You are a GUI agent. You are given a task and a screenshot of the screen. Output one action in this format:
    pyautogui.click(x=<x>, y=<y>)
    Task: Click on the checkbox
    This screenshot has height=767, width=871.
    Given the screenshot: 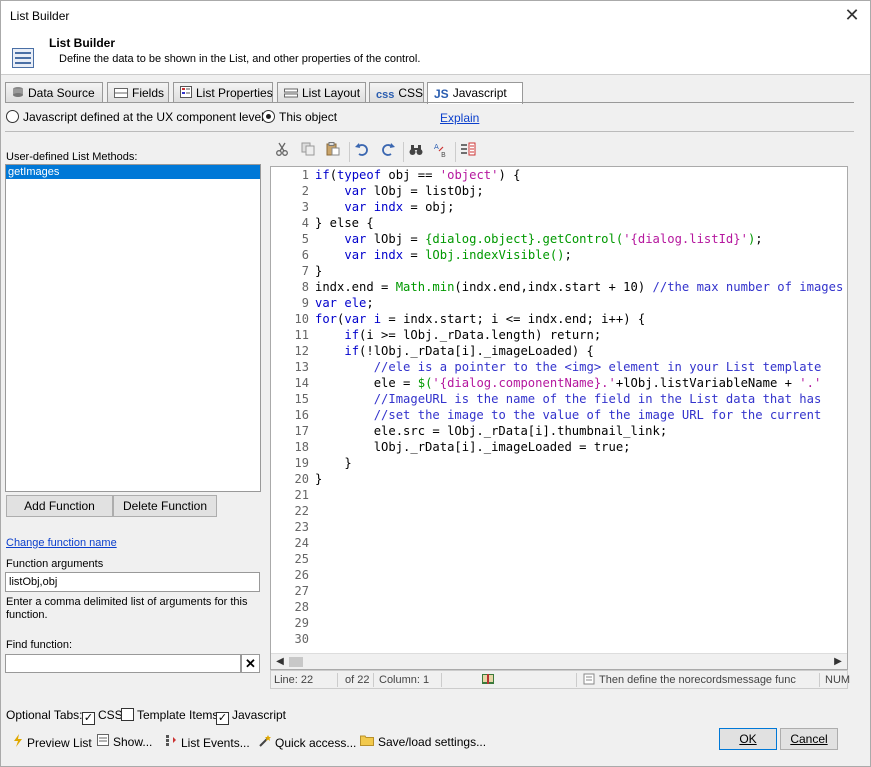 What is the action you would take?
    pyautogui.click(x=127, y=714)
    